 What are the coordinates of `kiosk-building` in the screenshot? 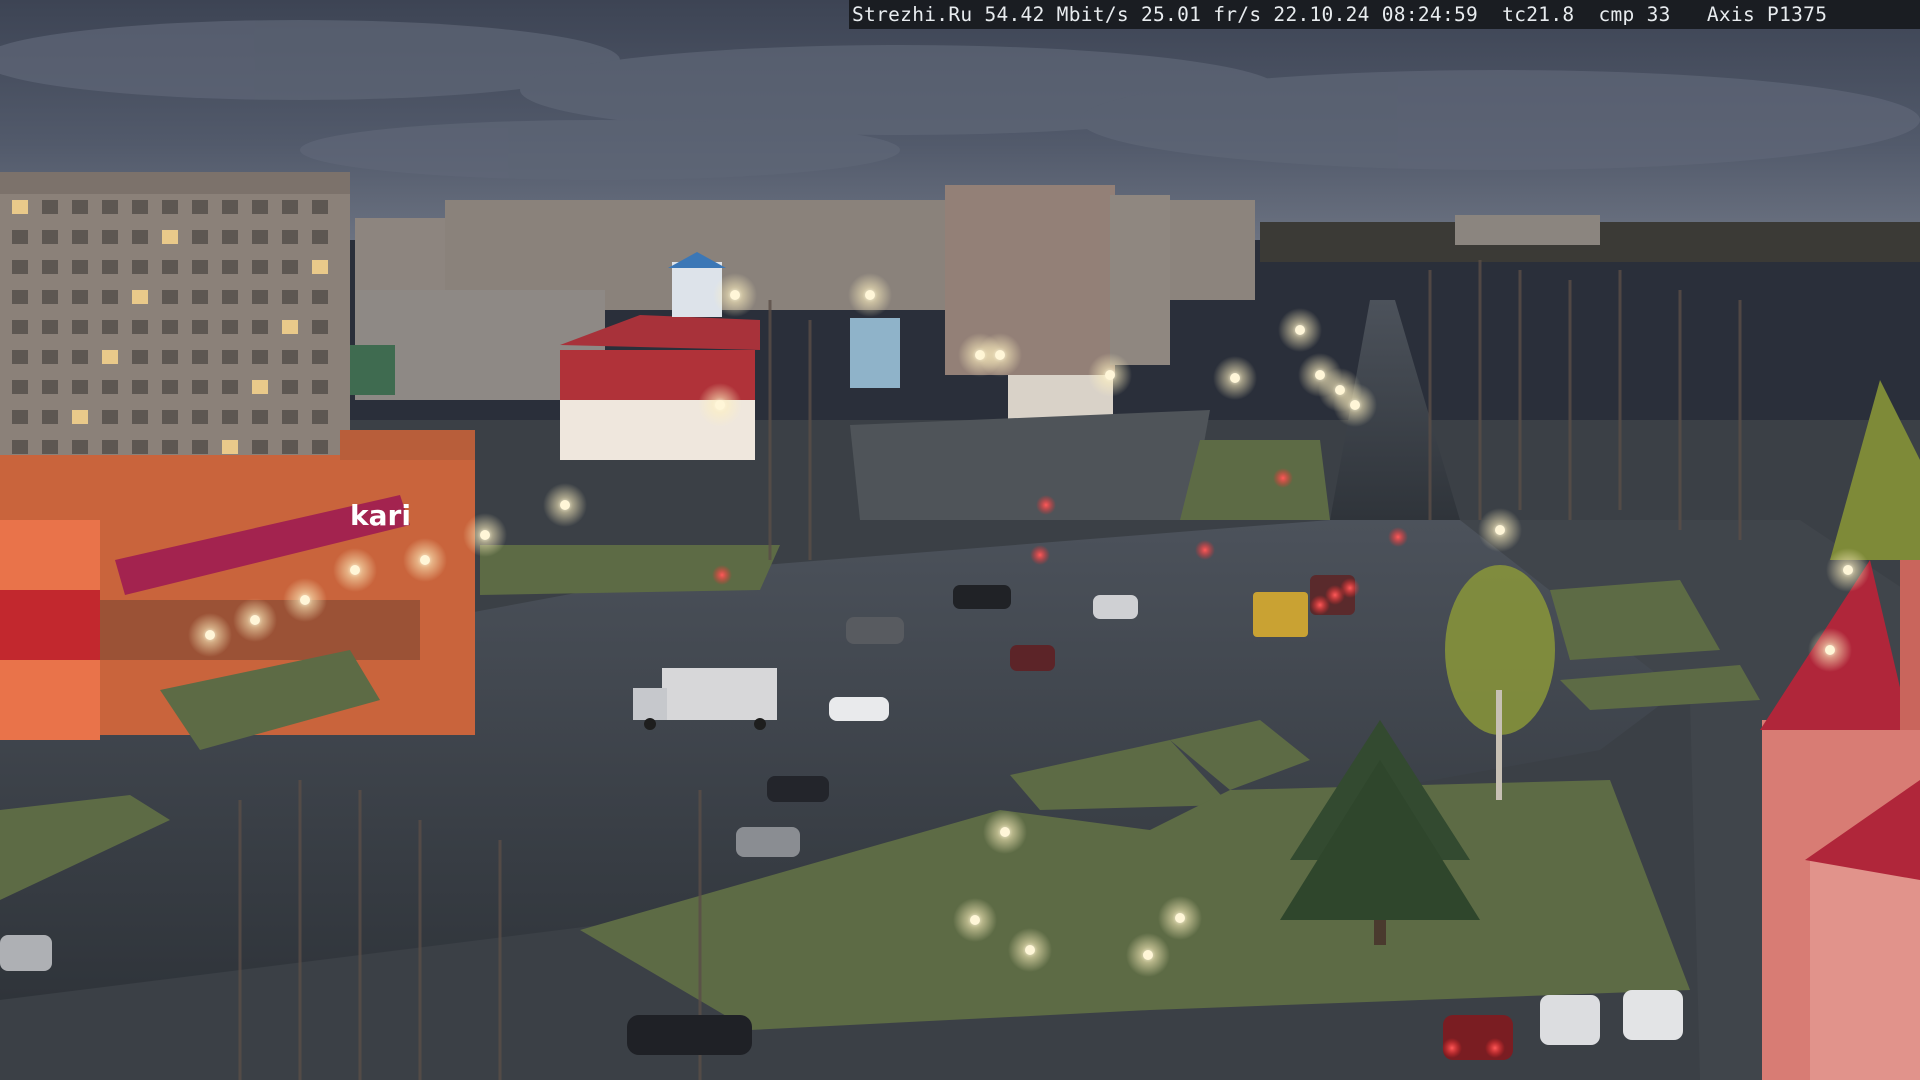 It's located at (875, 353).